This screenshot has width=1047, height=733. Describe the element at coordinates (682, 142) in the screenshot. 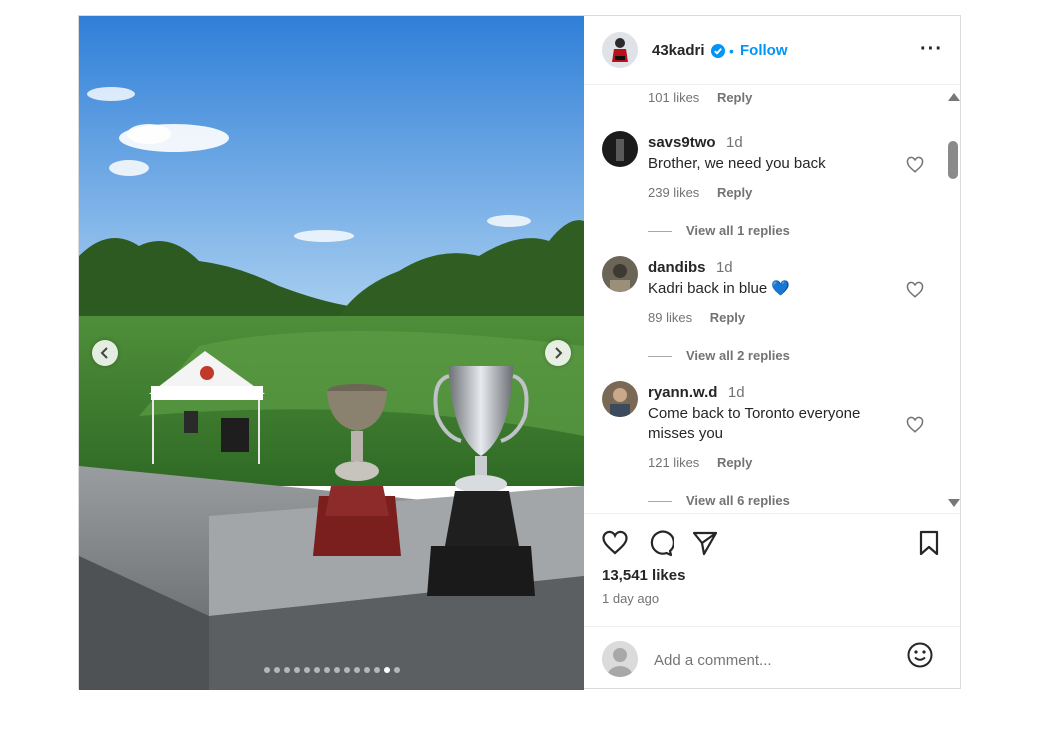

I see `comment-username: savs9two` at that location.